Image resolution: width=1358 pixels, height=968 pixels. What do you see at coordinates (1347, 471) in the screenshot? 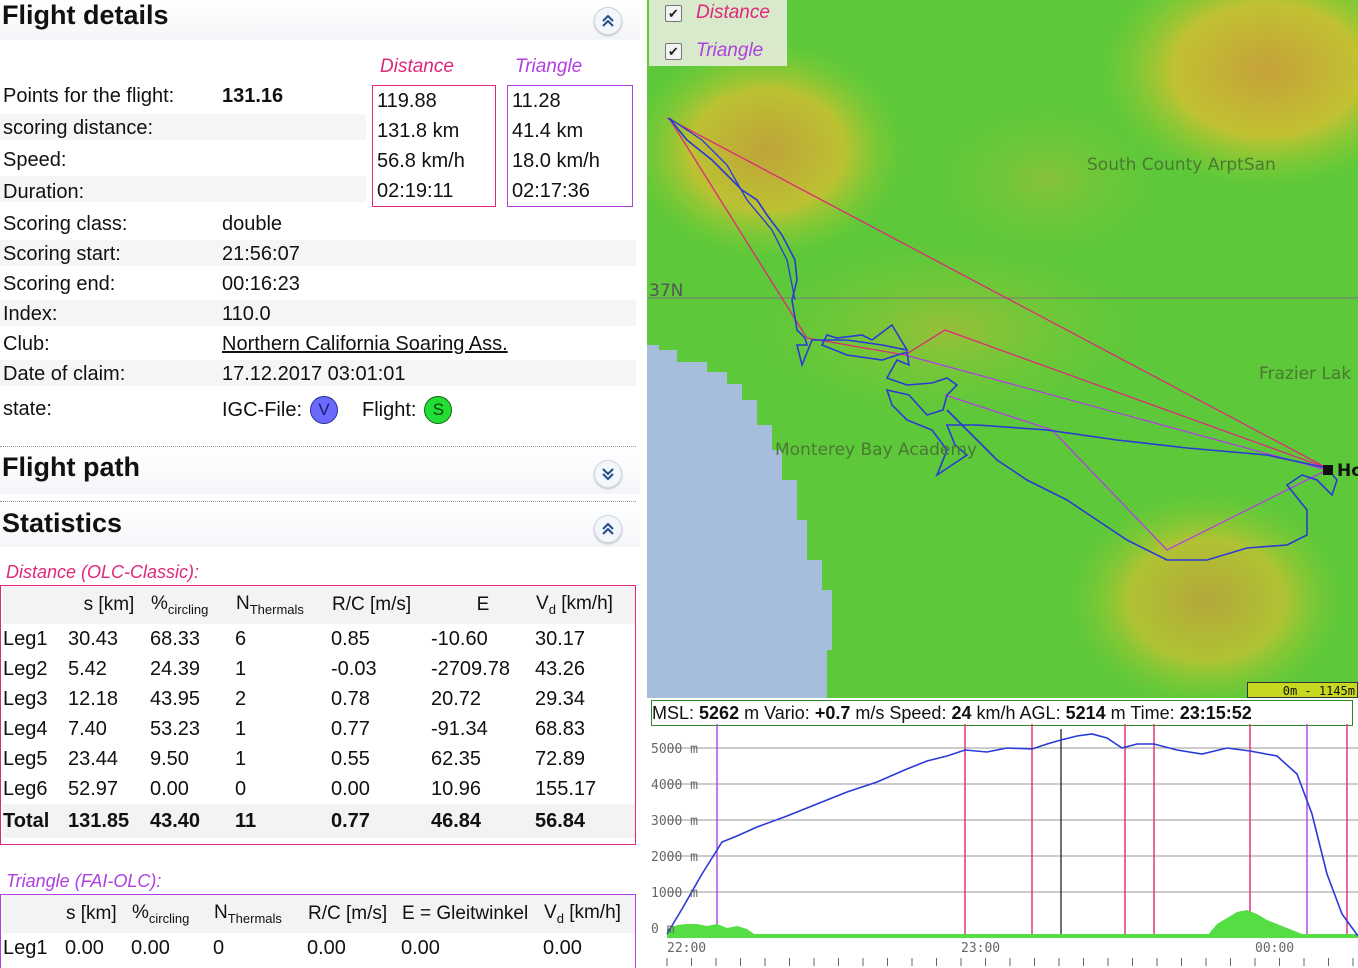
I see `map-label-home: Ho` at bounding box center [1347, 471].